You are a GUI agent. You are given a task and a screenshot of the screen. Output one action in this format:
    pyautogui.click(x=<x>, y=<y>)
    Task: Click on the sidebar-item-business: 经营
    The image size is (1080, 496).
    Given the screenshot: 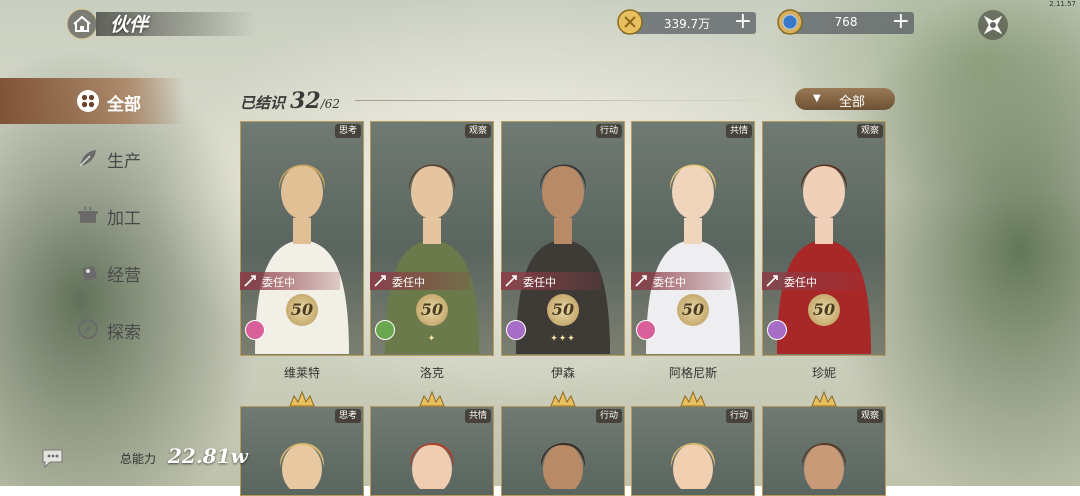 What is the action you would take?
    pyautogui.click(x=92, y=272)
    